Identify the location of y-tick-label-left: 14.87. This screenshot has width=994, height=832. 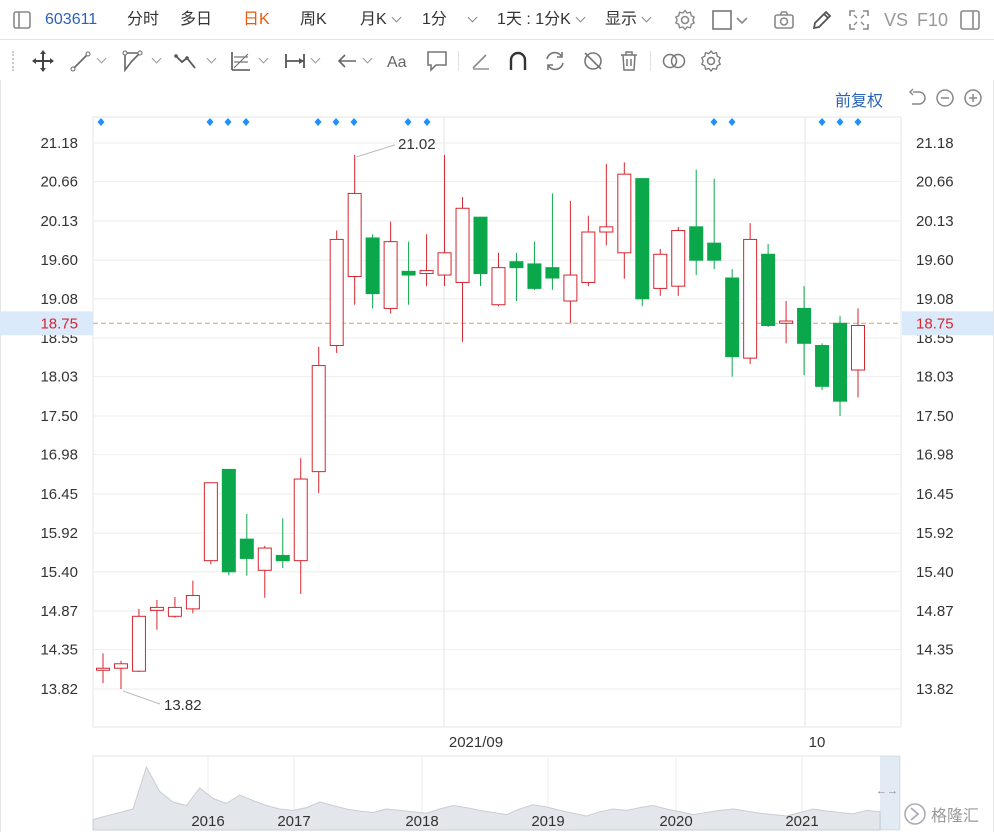
(59, 611).